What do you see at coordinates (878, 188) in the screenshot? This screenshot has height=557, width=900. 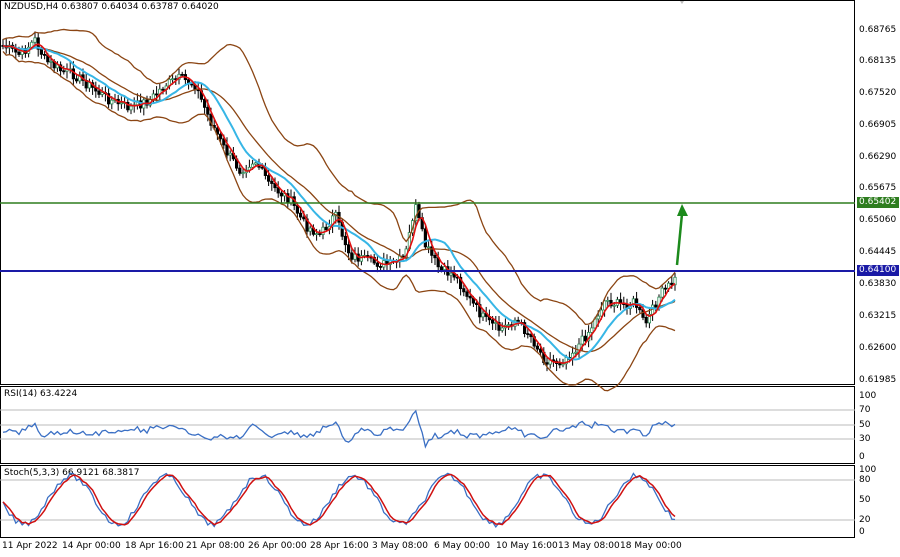 I see `price-tick: 0.65675` at bounding box center [878, 188].